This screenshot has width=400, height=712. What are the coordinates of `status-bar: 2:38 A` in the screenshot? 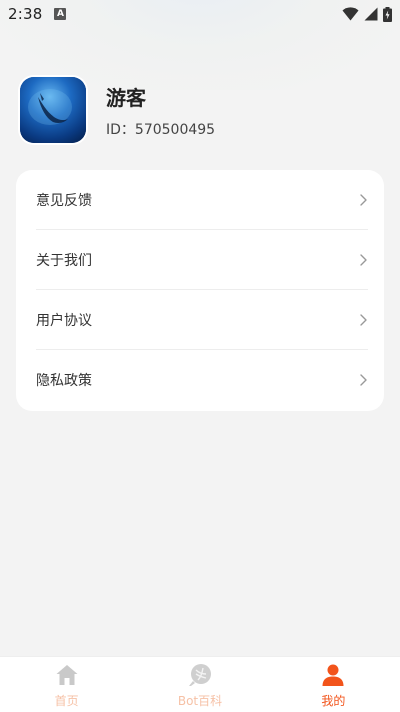 It's located at (200, 14).